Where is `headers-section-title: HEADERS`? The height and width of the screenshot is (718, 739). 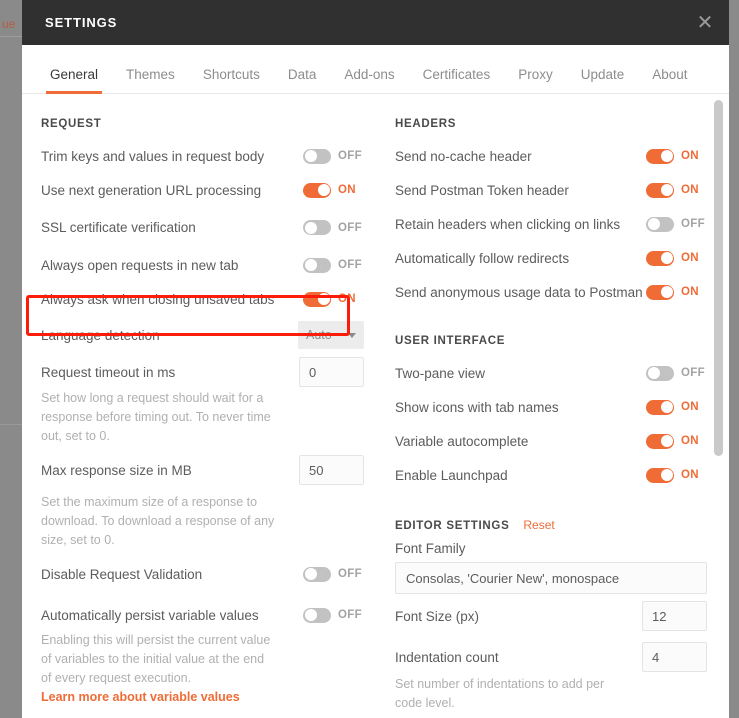 headers-section-title: HEADERS is located at coordinates (426, 124).